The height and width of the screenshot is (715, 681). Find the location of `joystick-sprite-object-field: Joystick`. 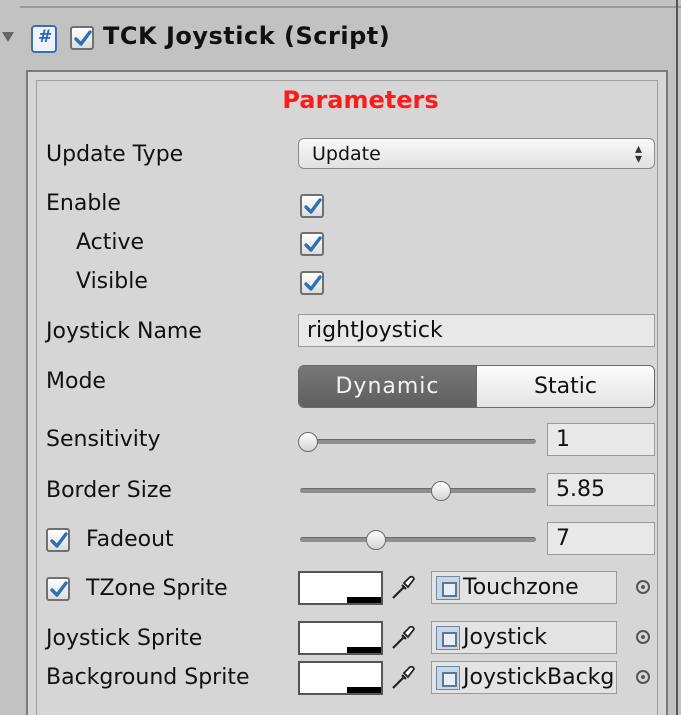

joystick-sprite-object-field: Joystick is located at coordinates (524, 637).